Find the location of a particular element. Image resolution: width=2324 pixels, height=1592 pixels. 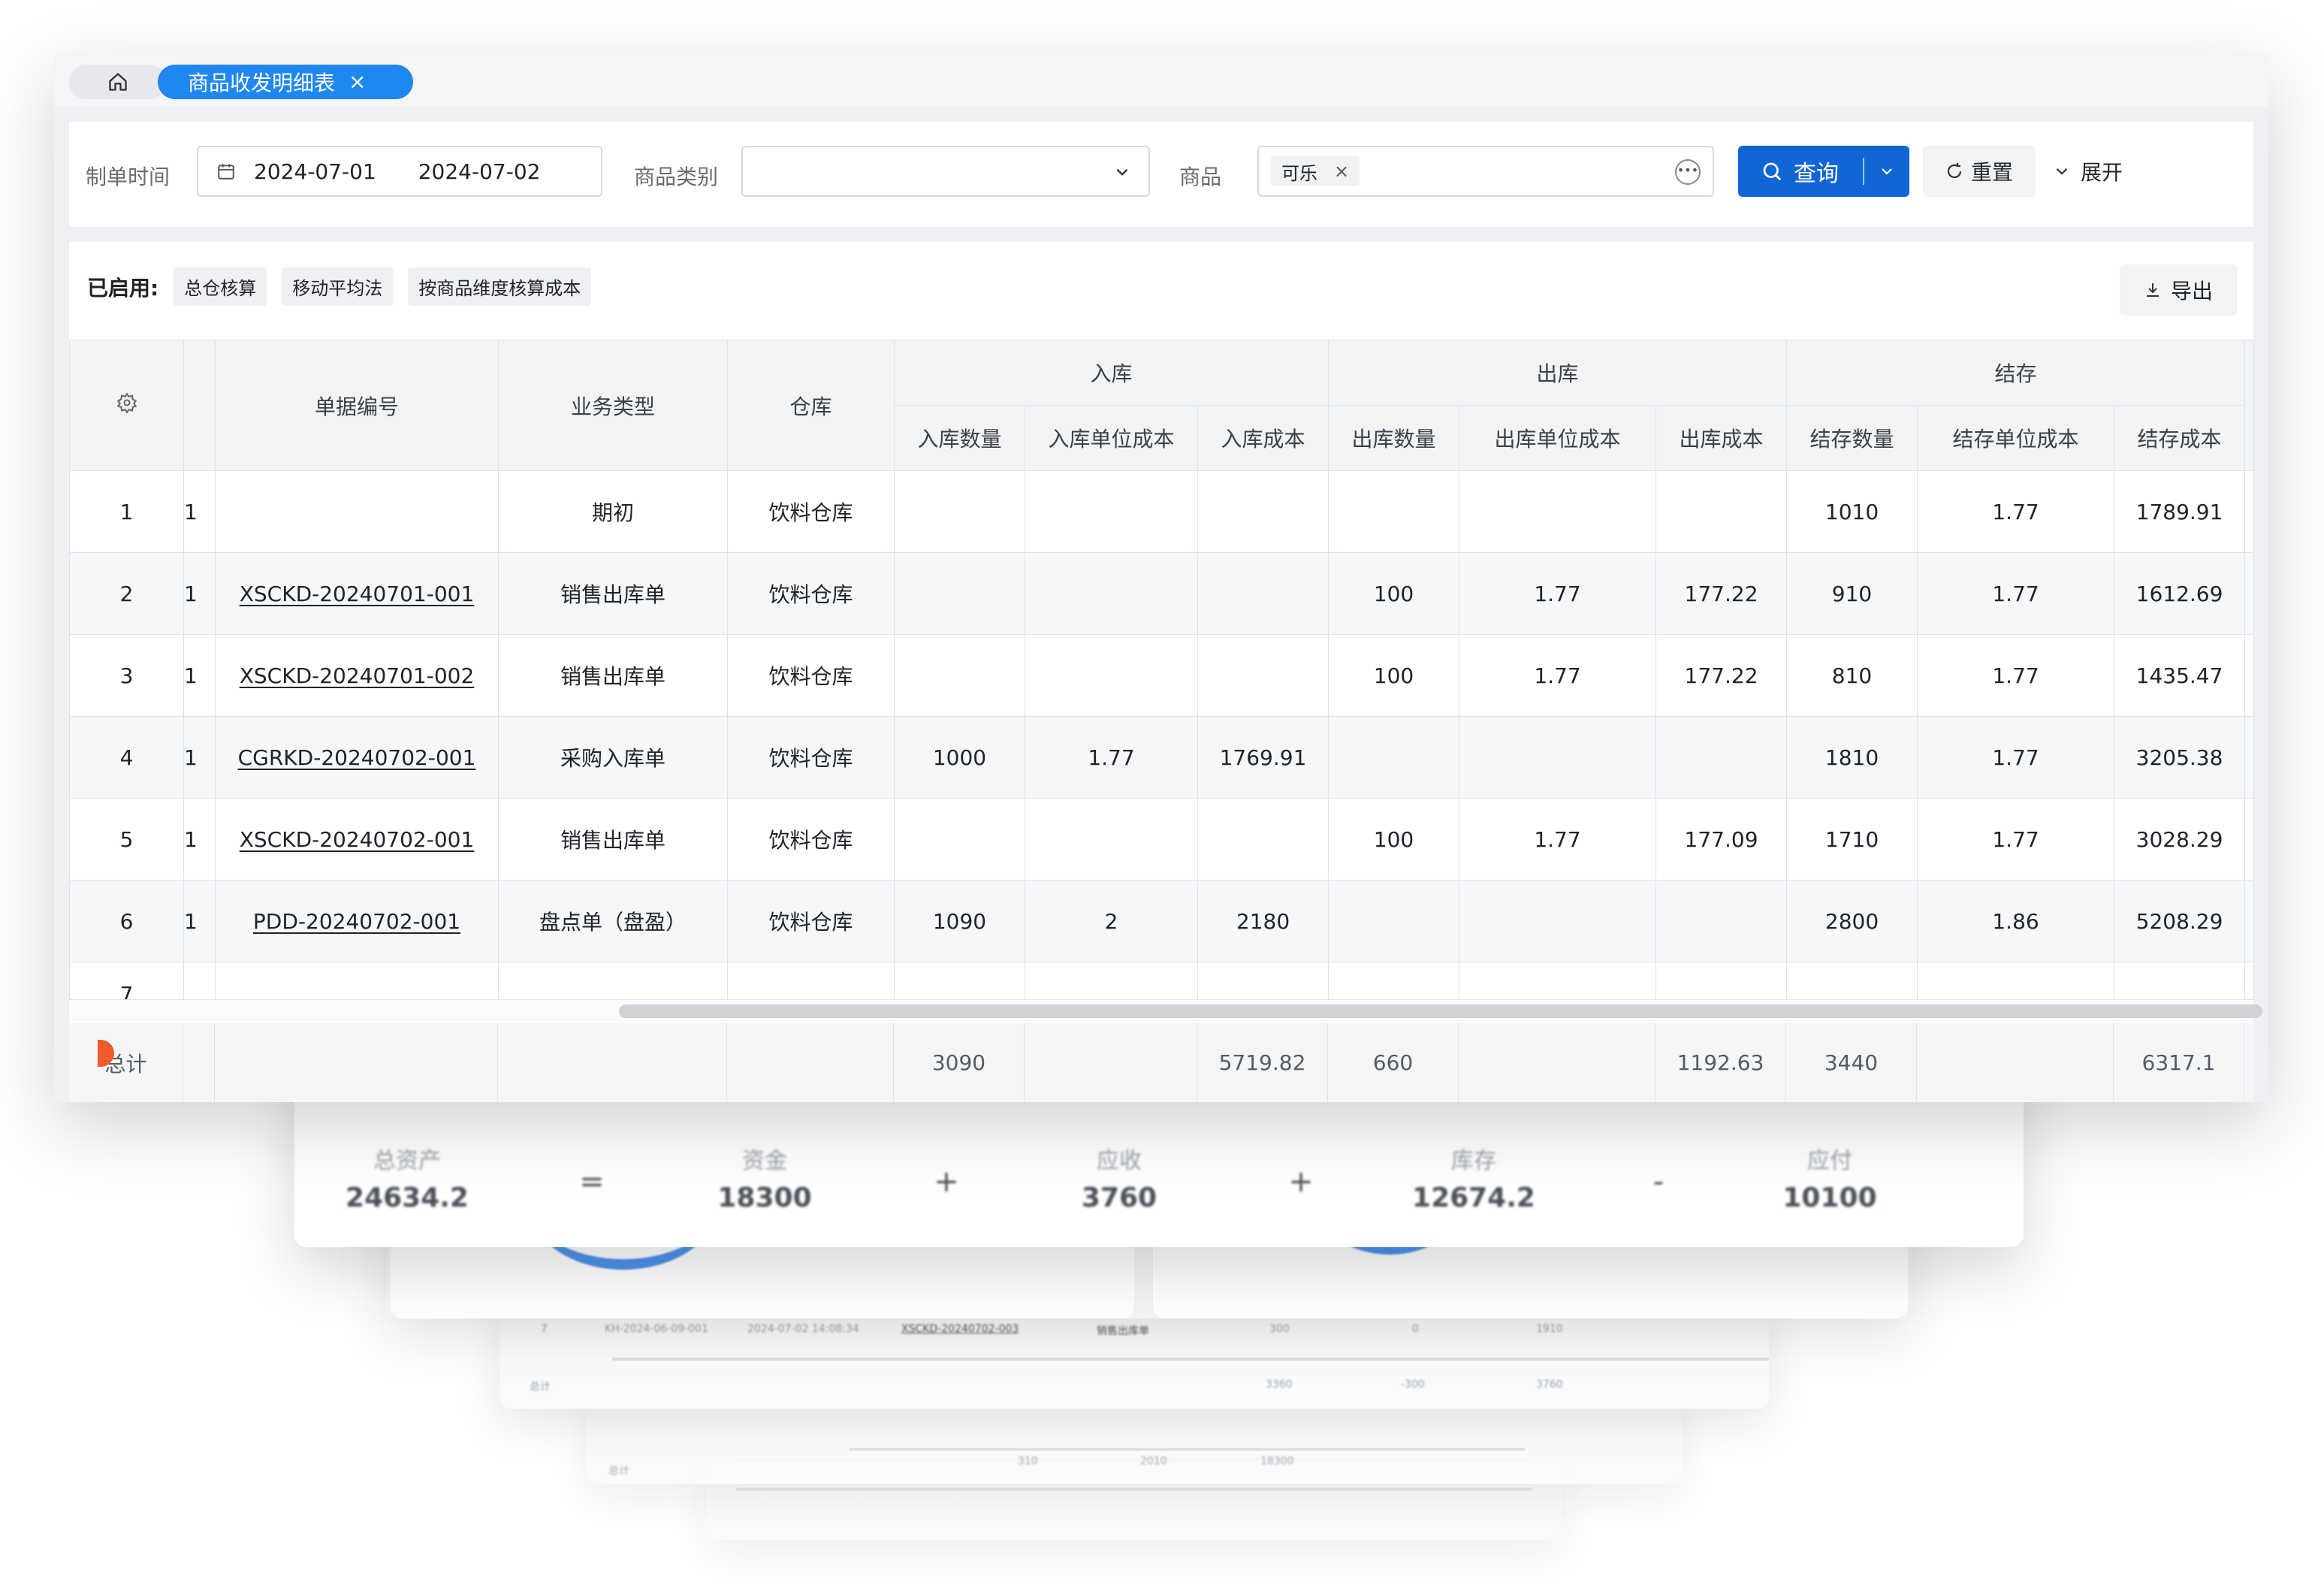

tab-close-icon: × is located at coordinates (357, 81).